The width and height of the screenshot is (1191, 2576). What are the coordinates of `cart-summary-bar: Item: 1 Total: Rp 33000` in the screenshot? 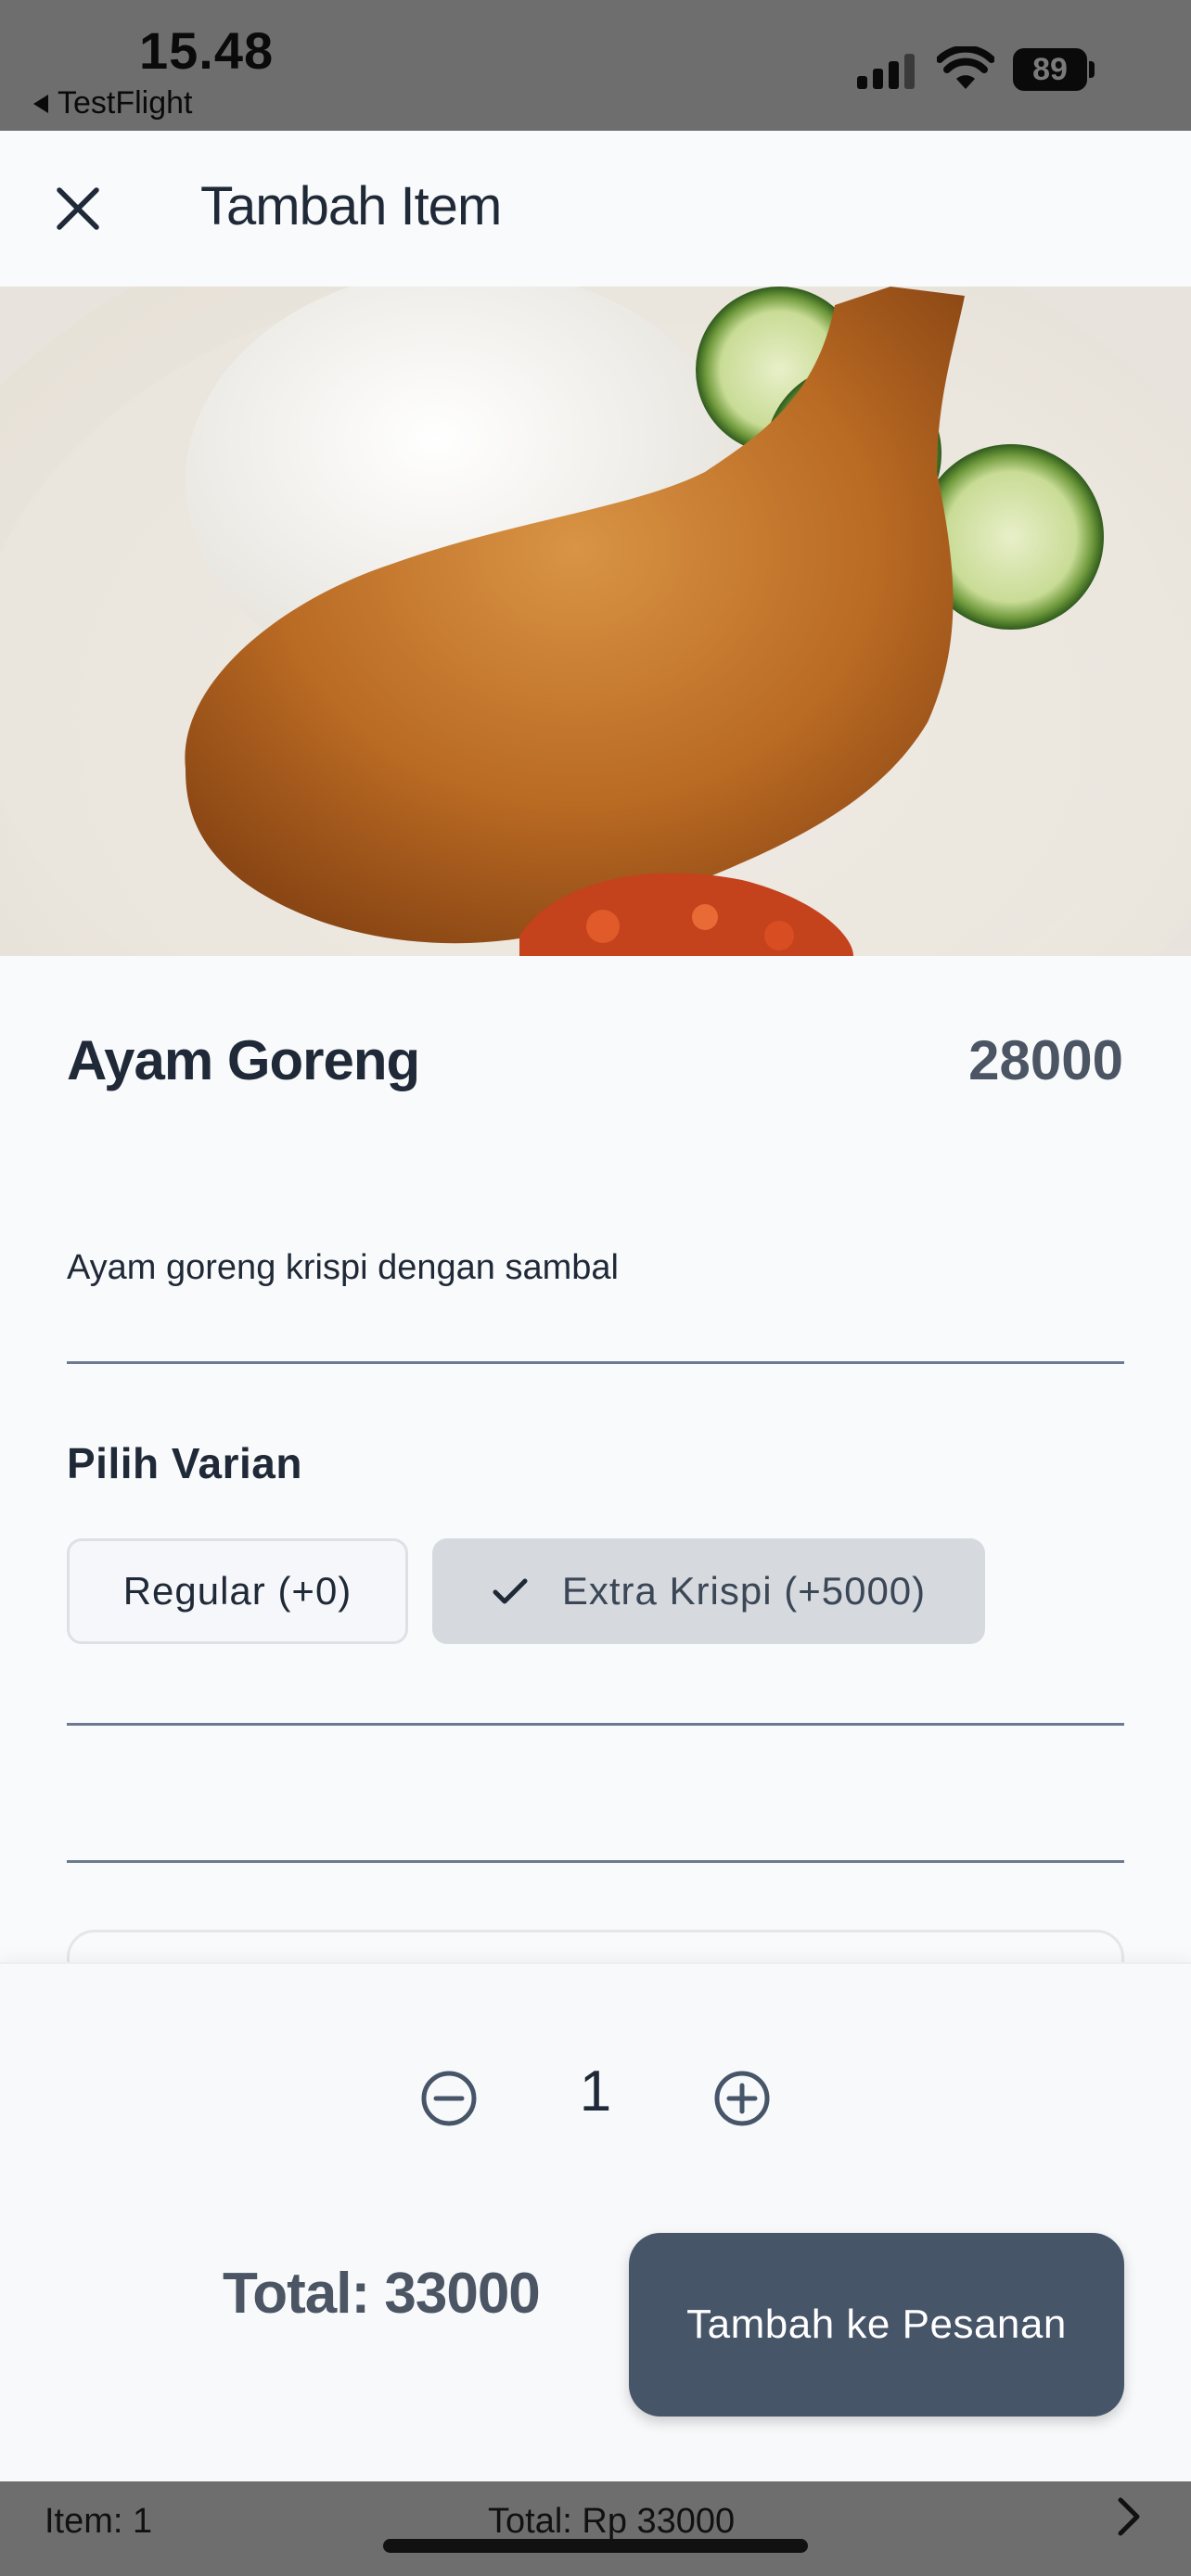 It's located at (595, 2528).